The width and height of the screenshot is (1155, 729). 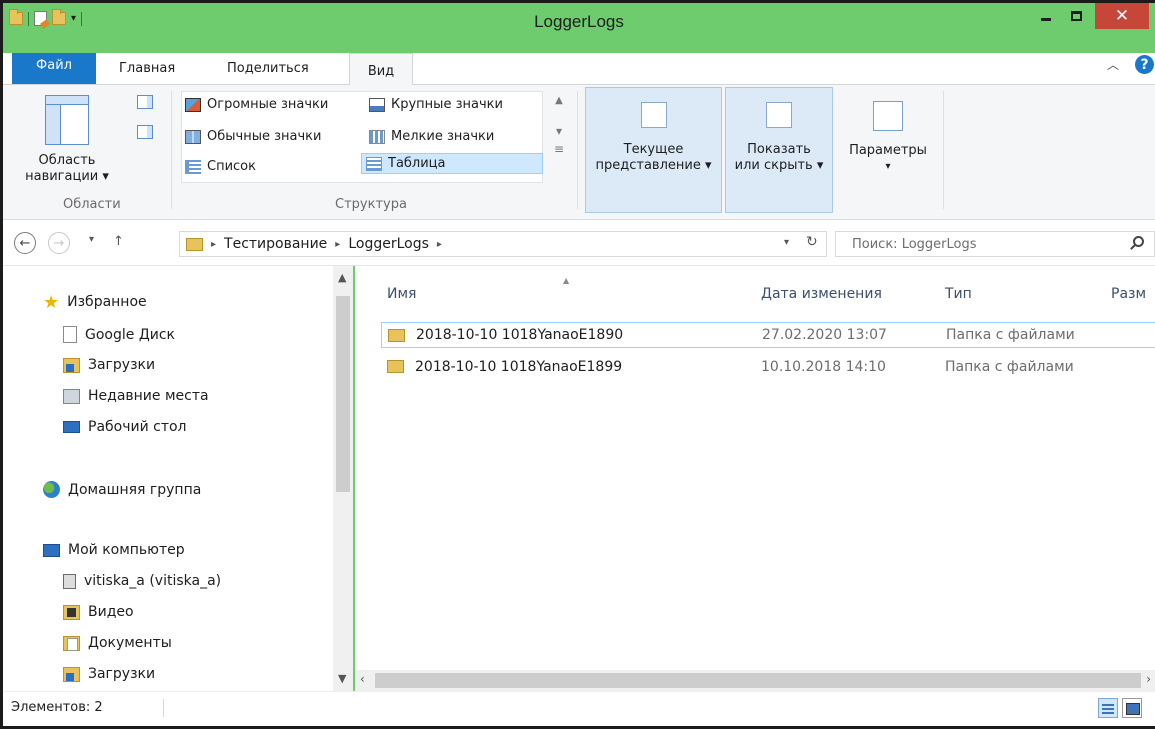 I want to click on close-button: ✕, so click(x=1122, y=16).